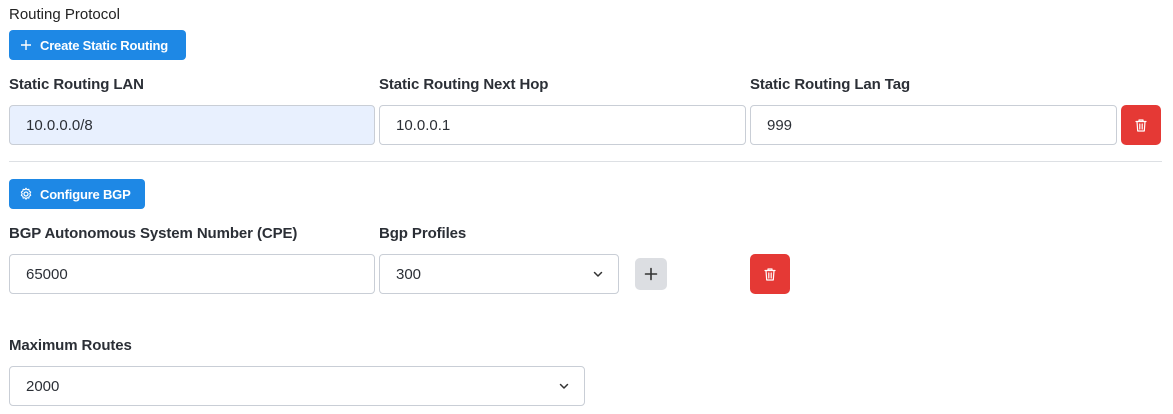 This screenshot has height=414, width=1173. Describe the element at coordinates (780, 125) in the screenshot. I see `static-routing-lan-tag-value: 999` at that location.